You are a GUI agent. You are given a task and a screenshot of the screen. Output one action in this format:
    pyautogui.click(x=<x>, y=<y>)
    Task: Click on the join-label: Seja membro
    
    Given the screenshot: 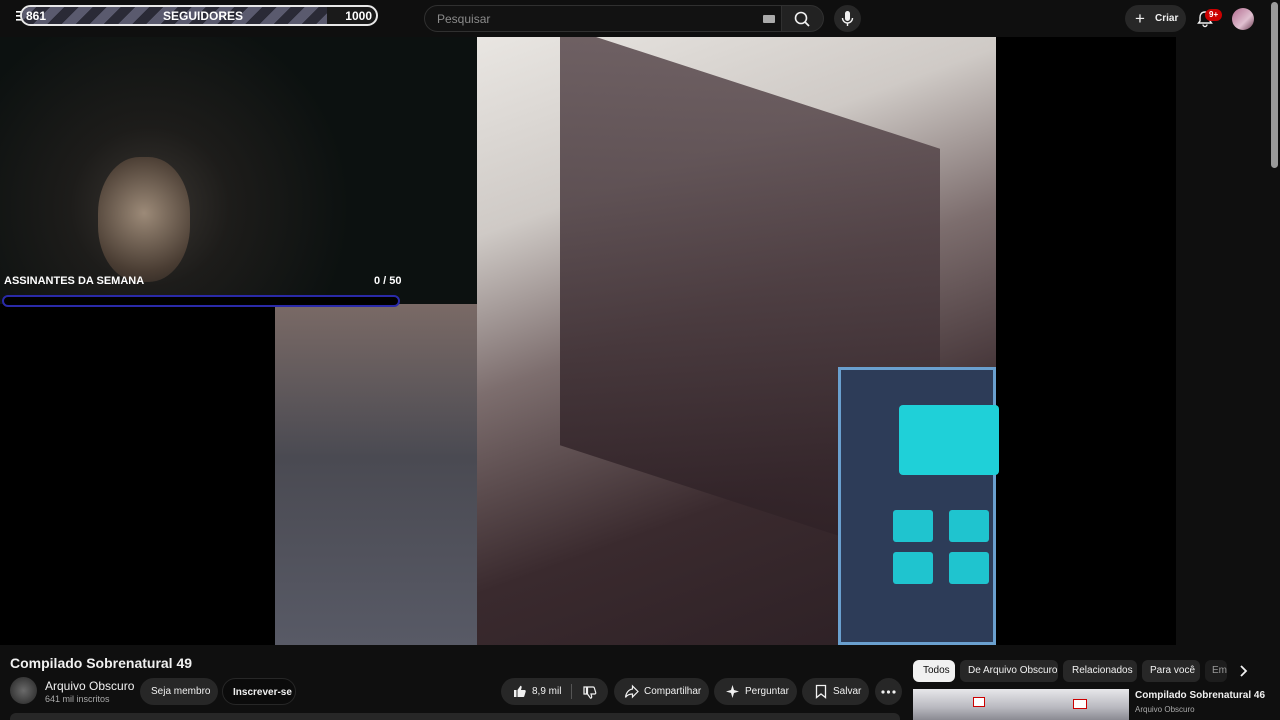 What is the action you would take?
    pyautogui.click(x=181, y=691)
    